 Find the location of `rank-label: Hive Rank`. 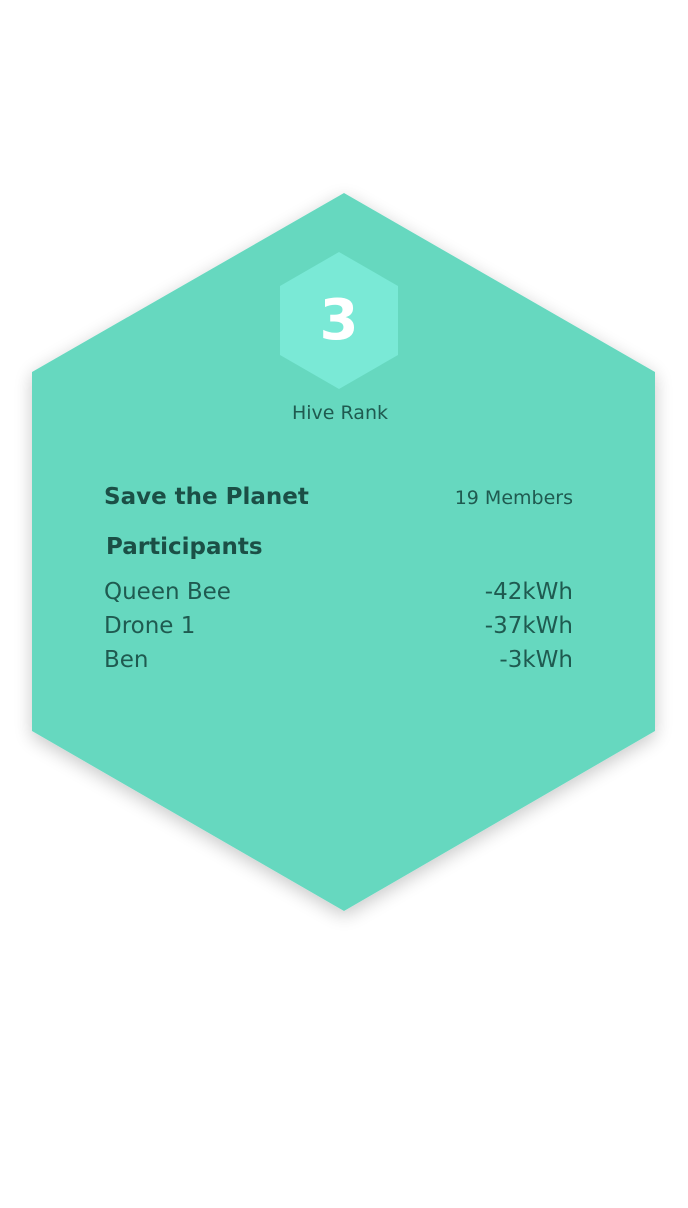

rank-label: Hive Rank is located at coordinates (339, 413).